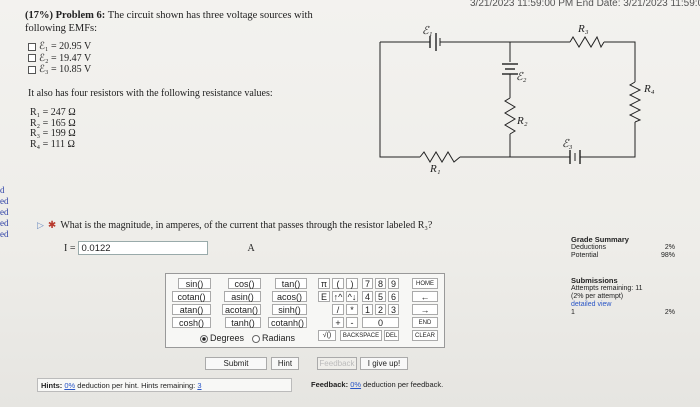  Describe the element at coordinates (352, 296) in the screenshot. I see `key-down: ^↓` at that location.